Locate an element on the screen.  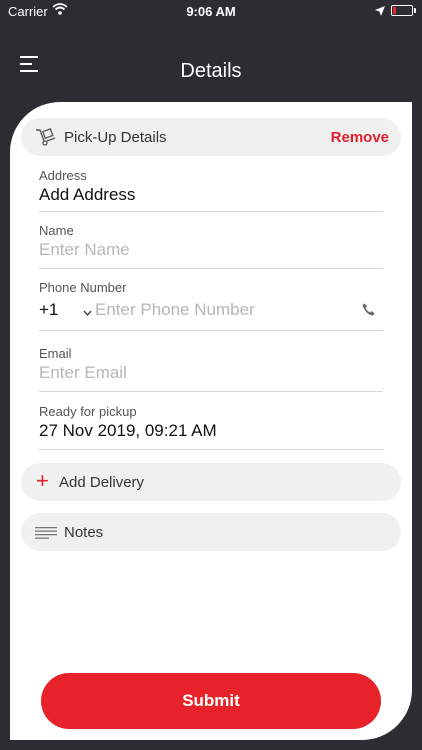
remove-button: Remove is located at coordinates (360, 137).